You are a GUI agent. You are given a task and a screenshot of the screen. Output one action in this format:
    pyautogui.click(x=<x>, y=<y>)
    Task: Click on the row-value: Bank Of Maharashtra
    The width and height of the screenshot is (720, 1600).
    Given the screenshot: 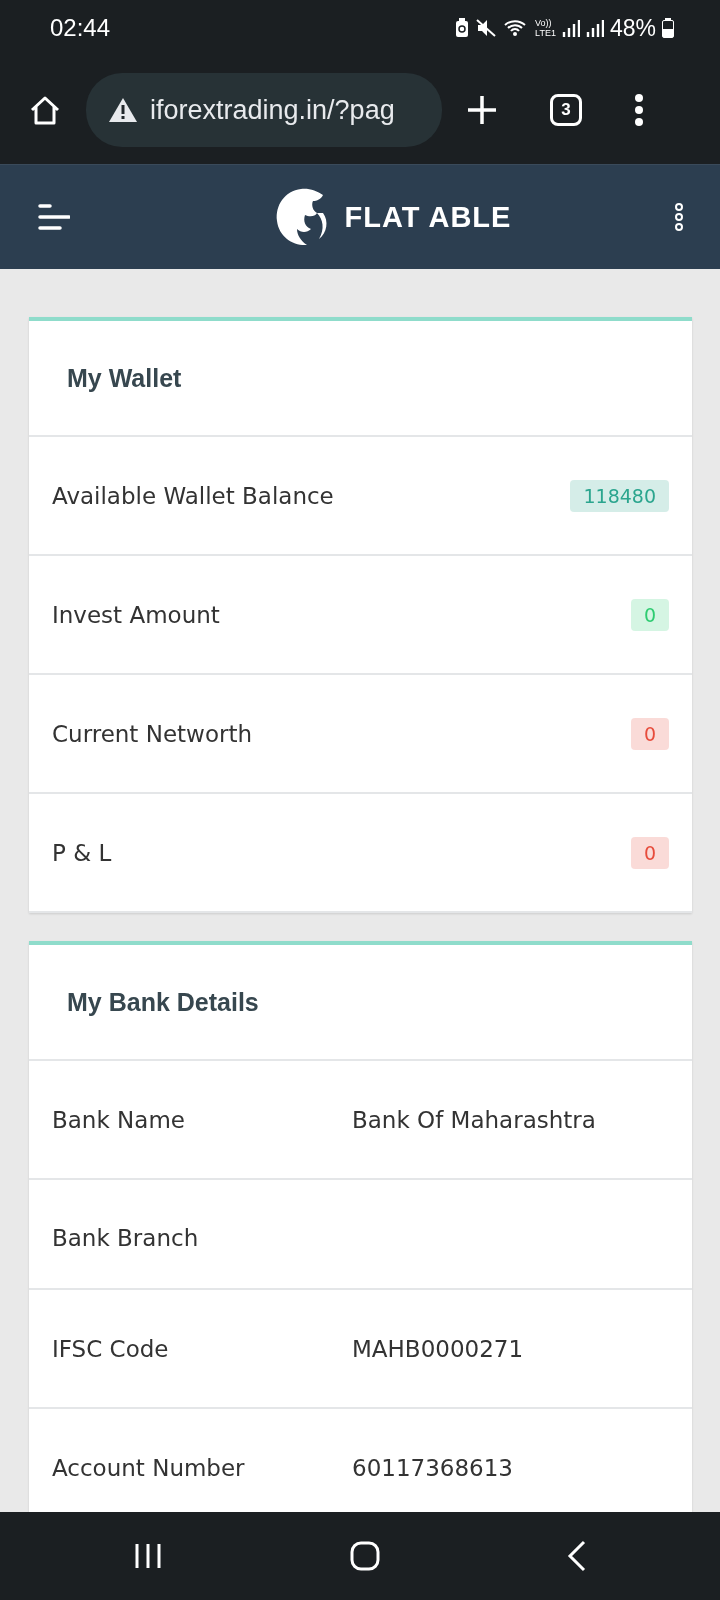 What is the action you would take?
    pyautogui.click(x=474, y=1119)
    